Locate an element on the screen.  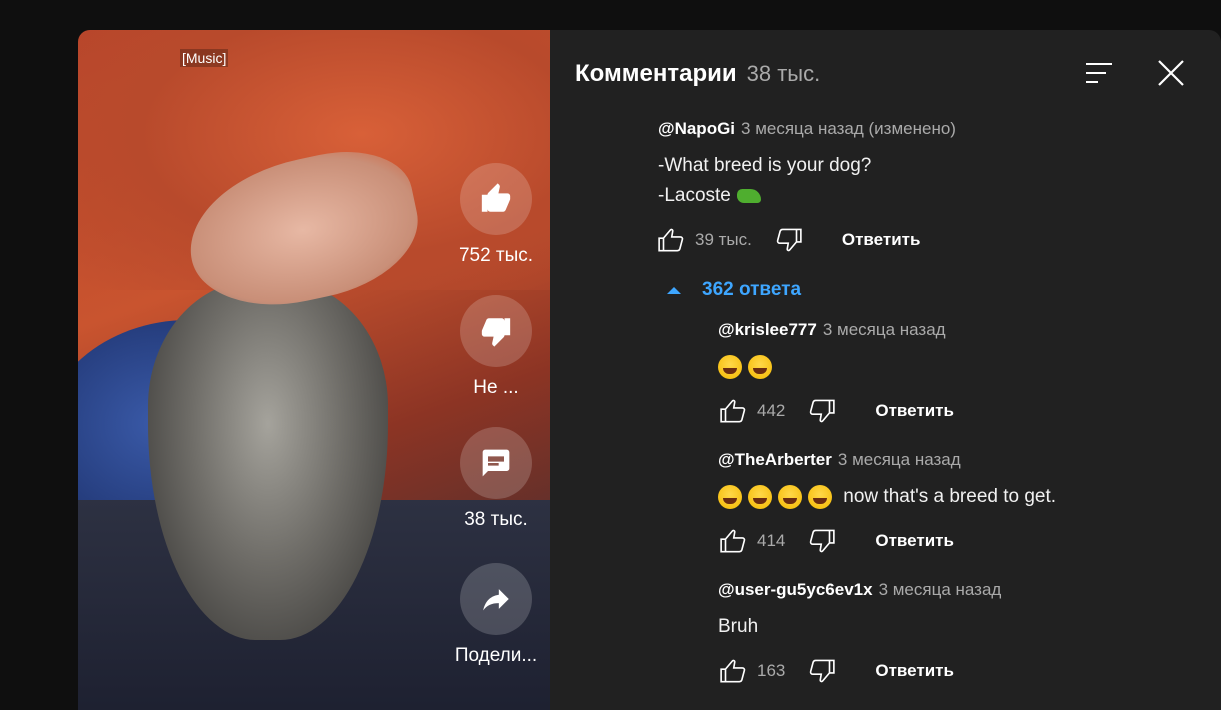
comments-count: 38 тыс. is located at coordinates (496, 519).